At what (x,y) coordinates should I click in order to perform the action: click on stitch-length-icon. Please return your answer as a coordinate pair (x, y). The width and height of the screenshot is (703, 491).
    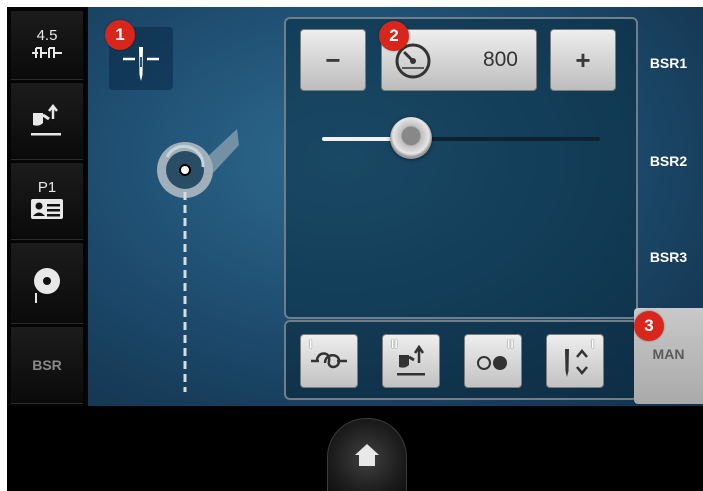
    Looking at the image, I should click on (47, 52).